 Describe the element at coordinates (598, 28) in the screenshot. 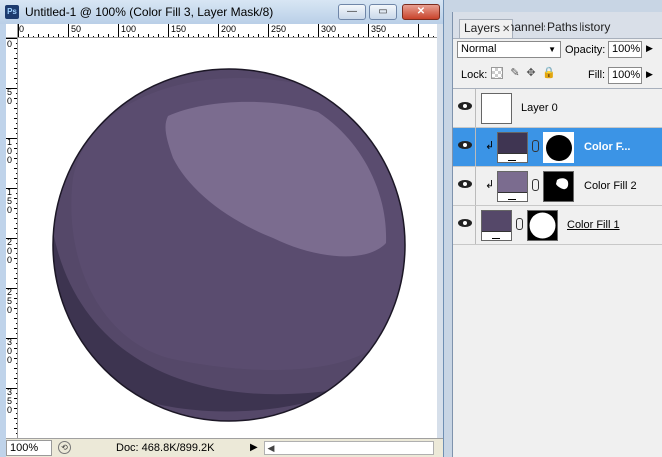

I see `tab-history: History` at that location.